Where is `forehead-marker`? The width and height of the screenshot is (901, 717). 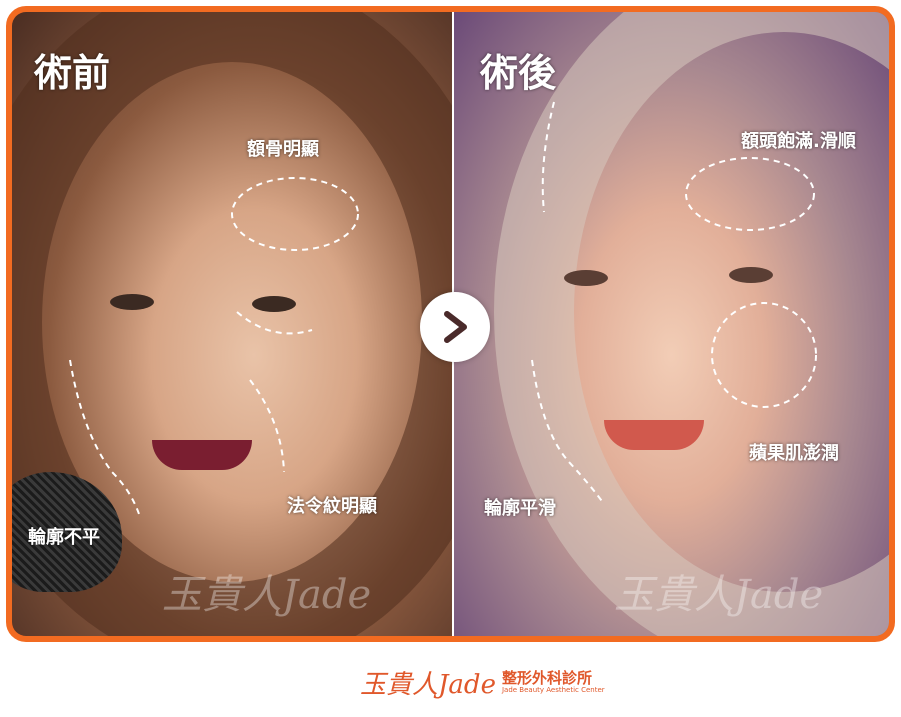 forehead-marker is located at coordinates (750, 194).